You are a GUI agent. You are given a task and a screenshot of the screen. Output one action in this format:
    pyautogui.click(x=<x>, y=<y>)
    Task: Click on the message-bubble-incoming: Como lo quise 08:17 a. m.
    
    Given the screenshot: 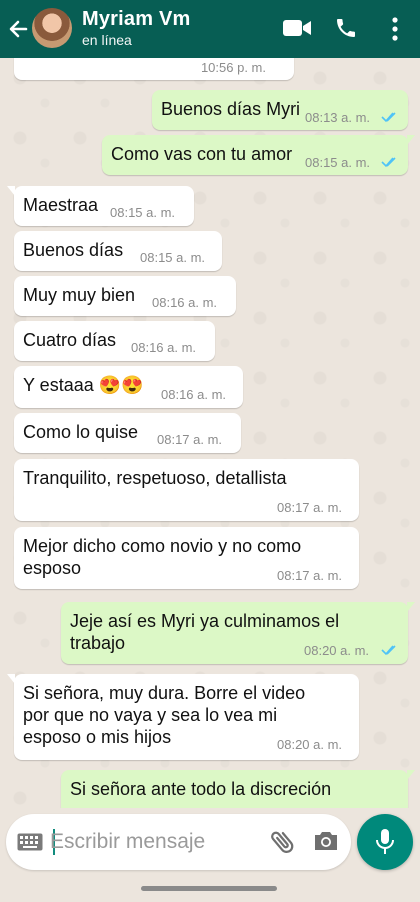 What is the action you would take?
    pyautogui.click(x=127, y=433)
    